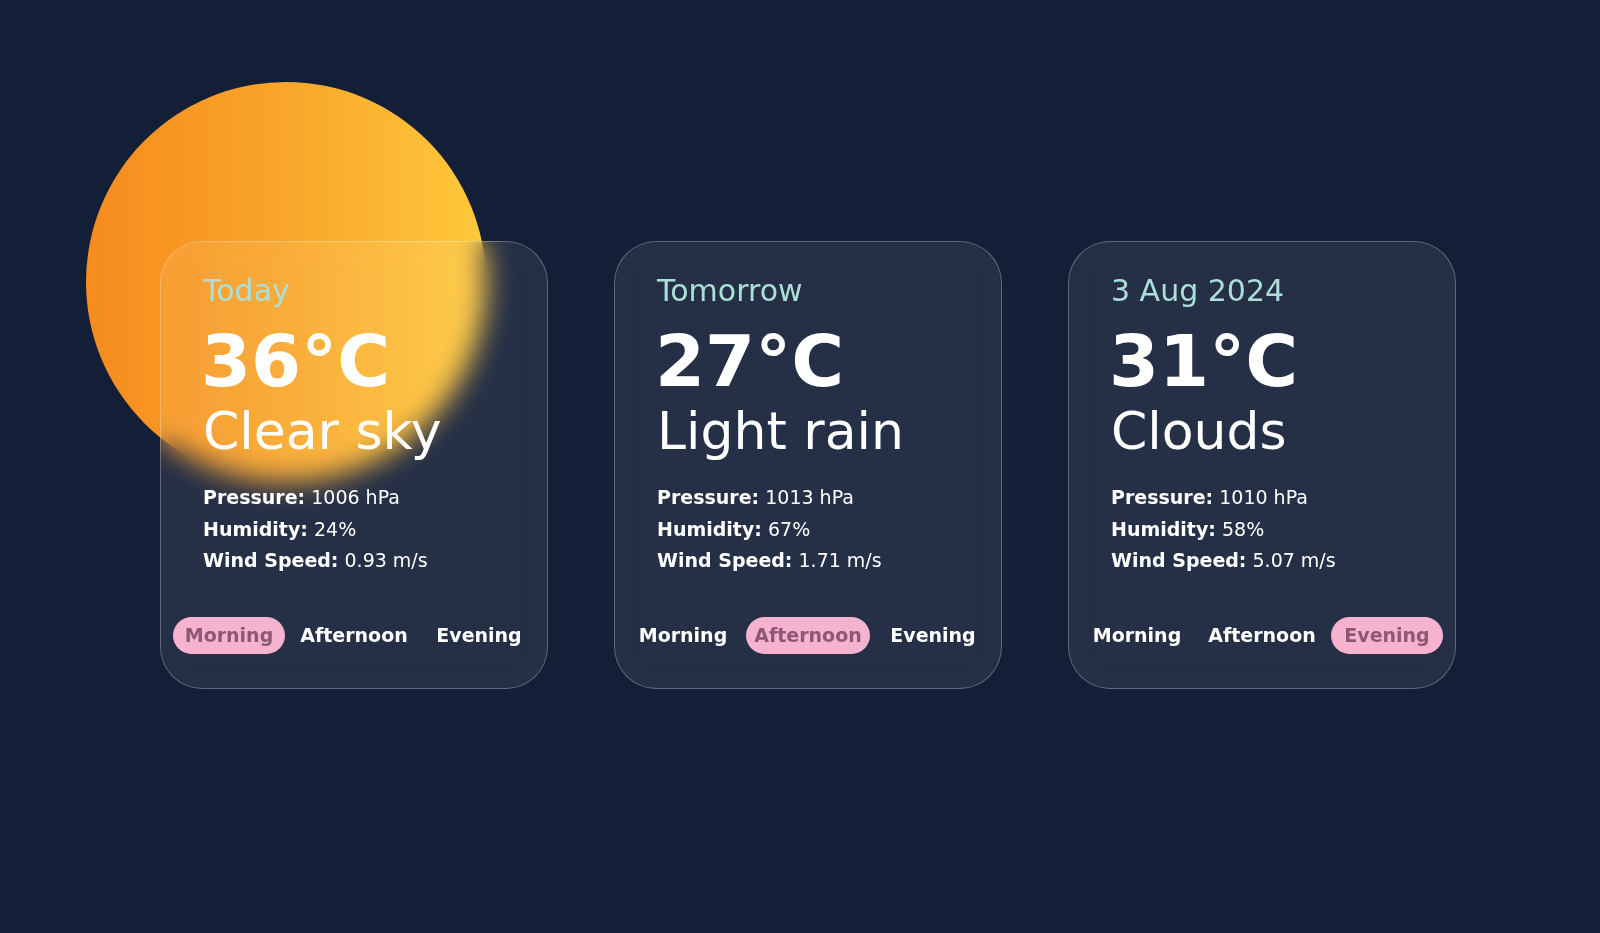  I want to click on stat-line: Wind Speed: 5.07 m/s, so click(1223, 561).